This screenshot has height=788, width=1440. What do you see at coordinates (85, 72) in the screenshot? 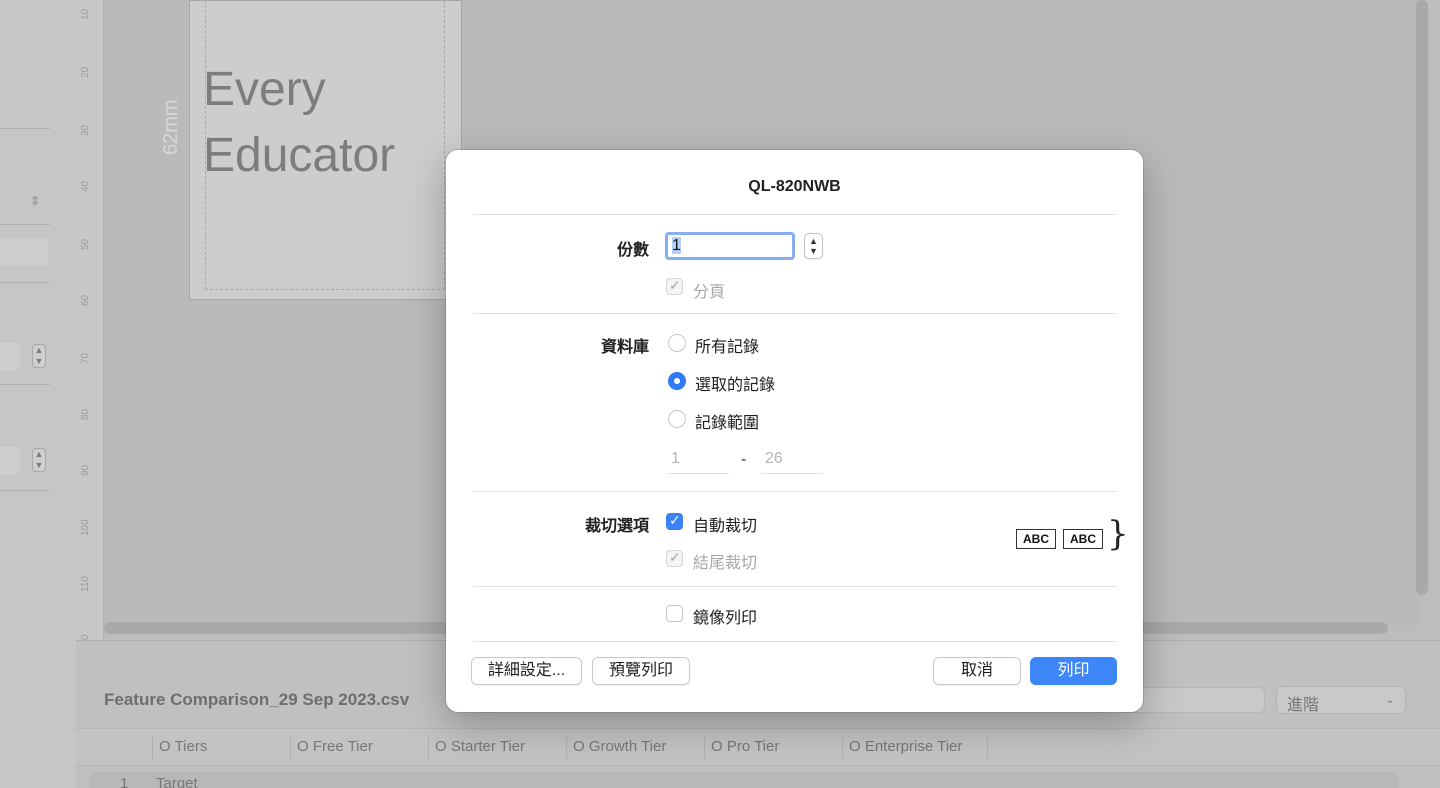
I see `ruler-label: 20` at bounding box center [85, 72].